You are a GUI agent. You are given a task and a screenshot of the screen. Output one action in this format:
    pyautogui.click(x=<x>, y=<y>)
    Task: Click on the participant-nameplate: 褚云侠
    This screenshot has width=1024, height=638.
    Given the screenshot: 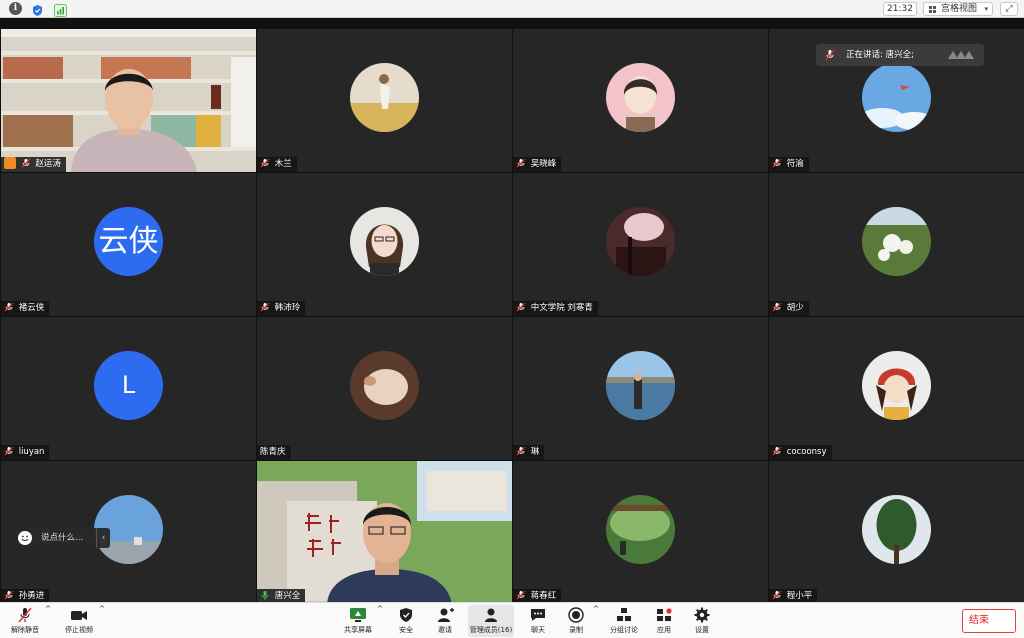 What is the action you would take?
    pyautogui.click(x=25, y=308)
    